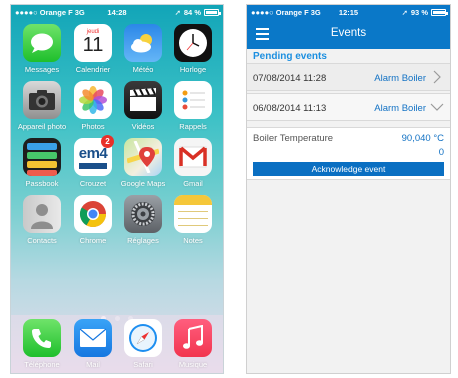 The image size is (458, 378). I want to click on battery-percent: 93 %, so click(419, 12).